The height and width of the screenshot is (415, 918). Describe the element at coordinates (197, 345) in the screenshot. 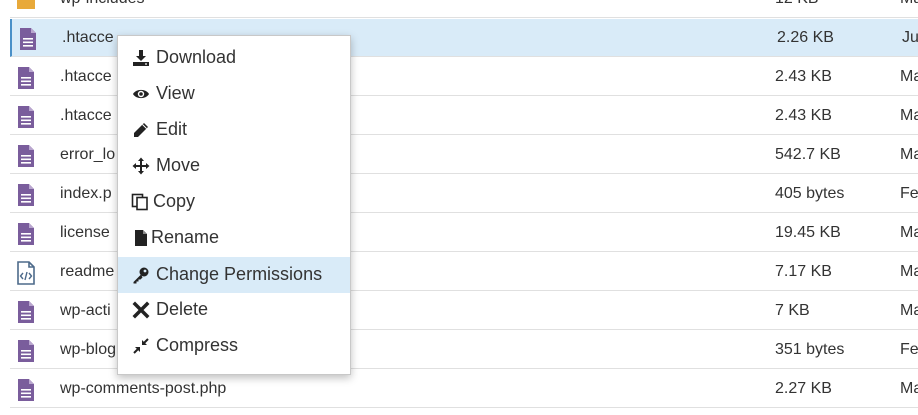

I see `menu-item-label: Compress` at that location.